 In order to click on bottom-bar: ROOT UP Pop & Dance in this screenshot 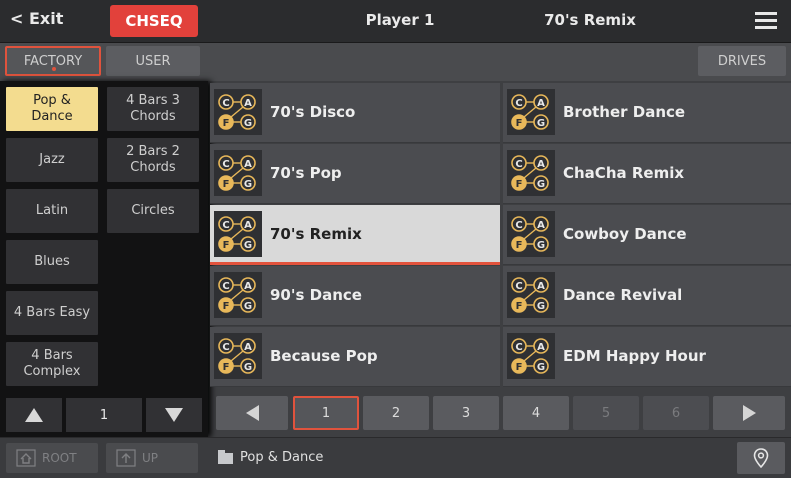, I will do `click(395, 457)`.